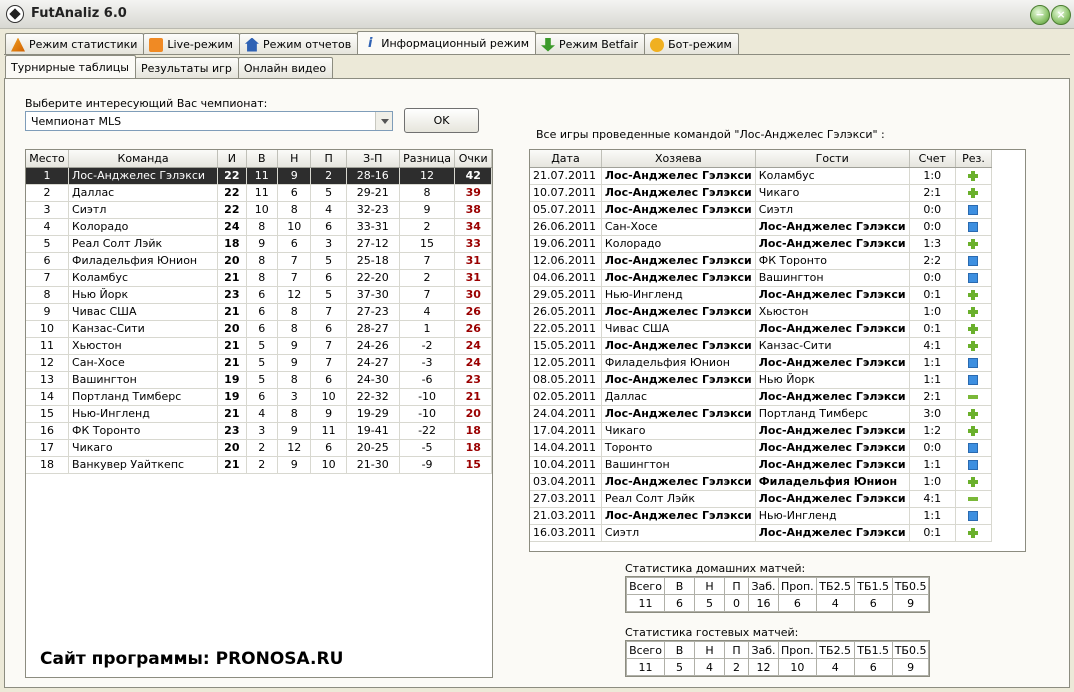  I want to click on standings-cell: Лос-Анджелес Гэлэкси, so click(143, 176).